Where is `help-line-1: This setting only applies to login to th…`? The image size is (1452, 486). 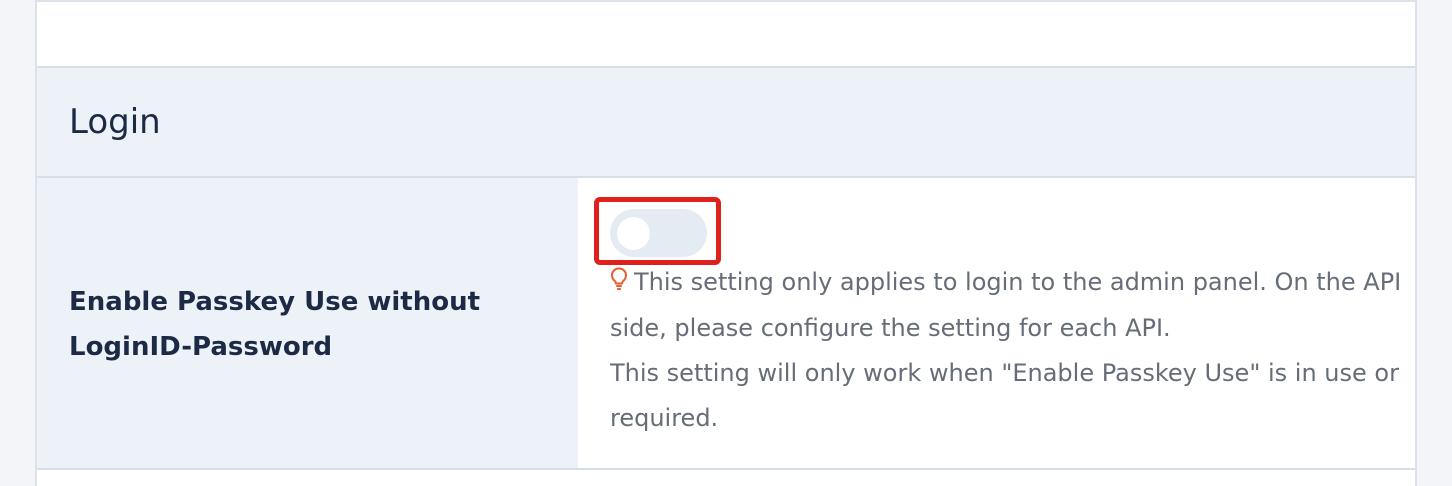
help-line-1: This setting only applies to login to th… is located at coordinates (1010, 305).